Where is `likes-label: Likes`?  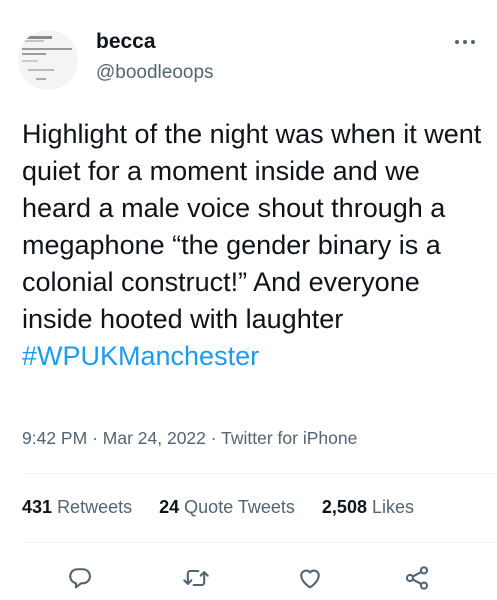 likes-label: Likes is located at coordinates (393, 507).